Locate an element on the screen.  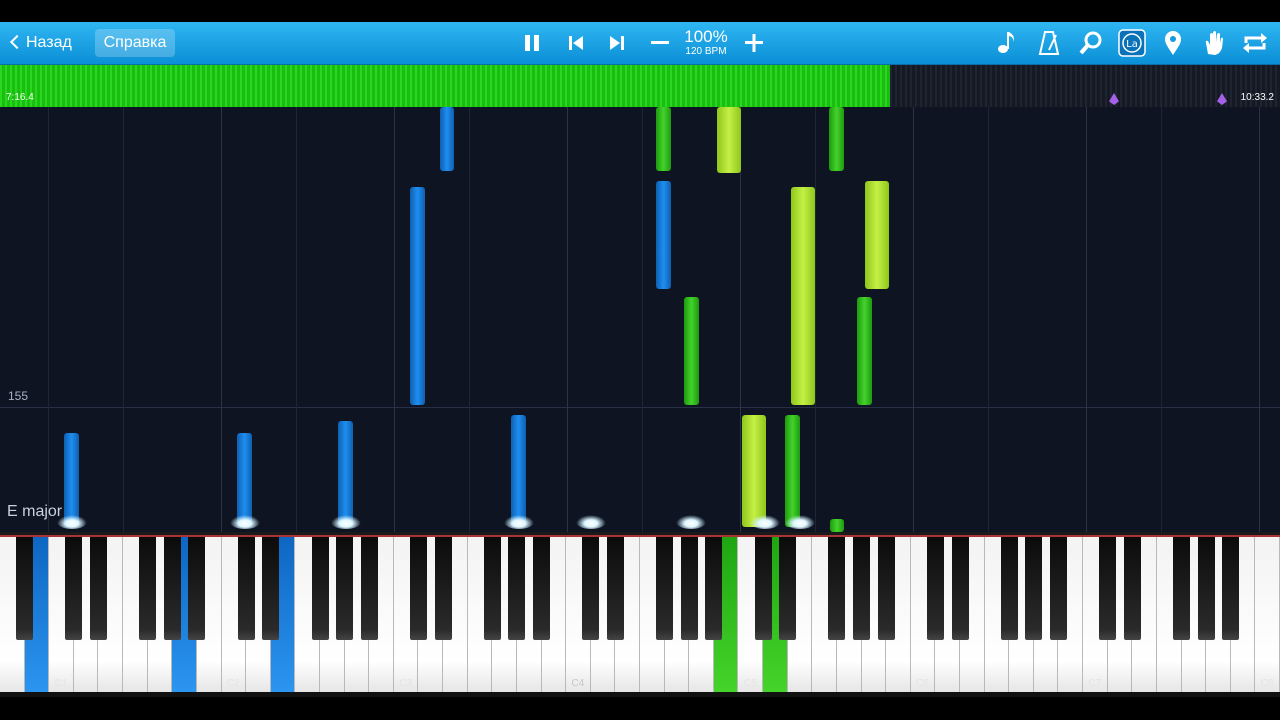
song-timeline: 7:16.4 10:33.2 is located at coordinates (640, 86).